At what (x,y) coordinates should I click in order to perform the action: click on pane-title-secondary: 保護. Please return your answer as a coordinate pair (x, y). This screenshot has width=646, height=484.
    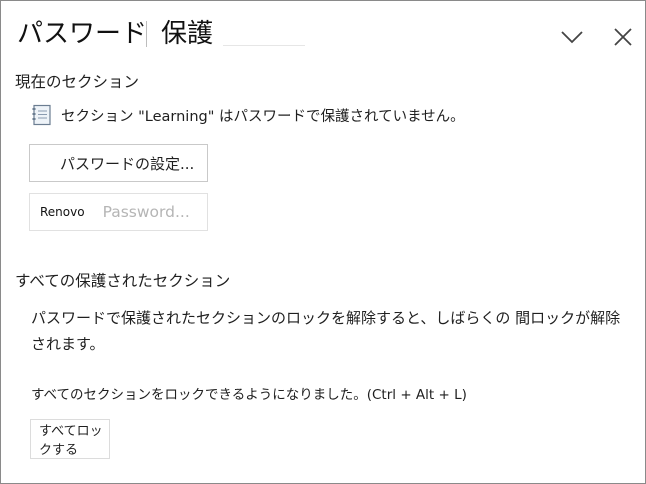
    Looking at the image, I should click on (187, 34).